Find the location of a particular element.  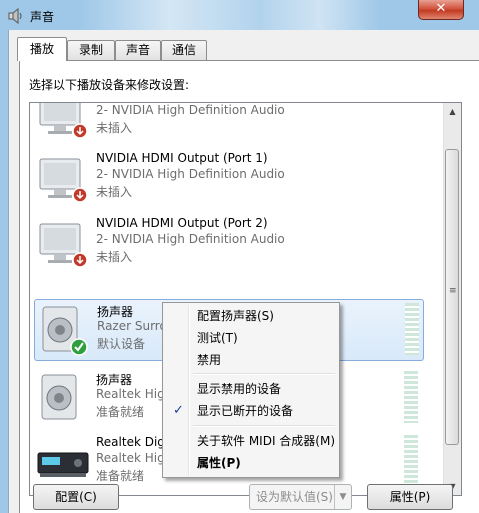

menu-item-configure-speakers: 配置扬声器(S) is located at coordinates (251, 316).